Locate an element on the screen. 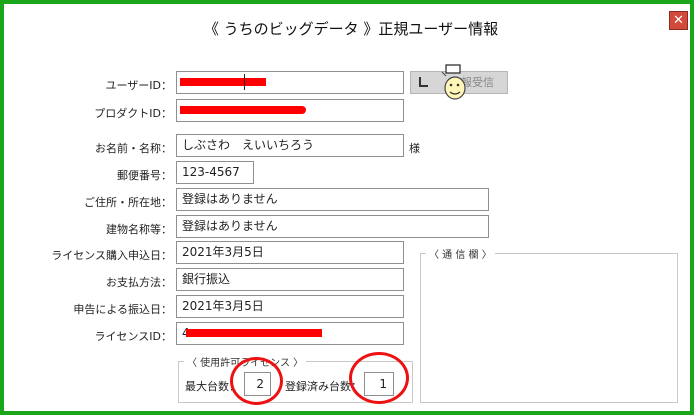 The width and height of the screenshot is (694, 415). comm-panel is located at coordinates (549, 328).